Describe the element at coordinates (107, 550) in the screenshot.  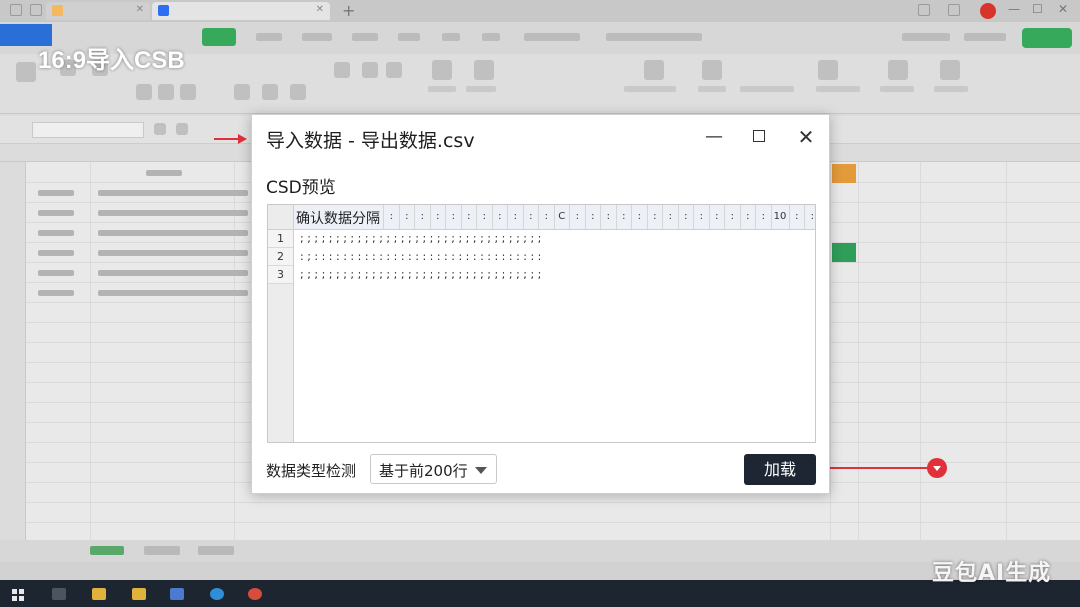
I see `sheet-tab-active` at that location.